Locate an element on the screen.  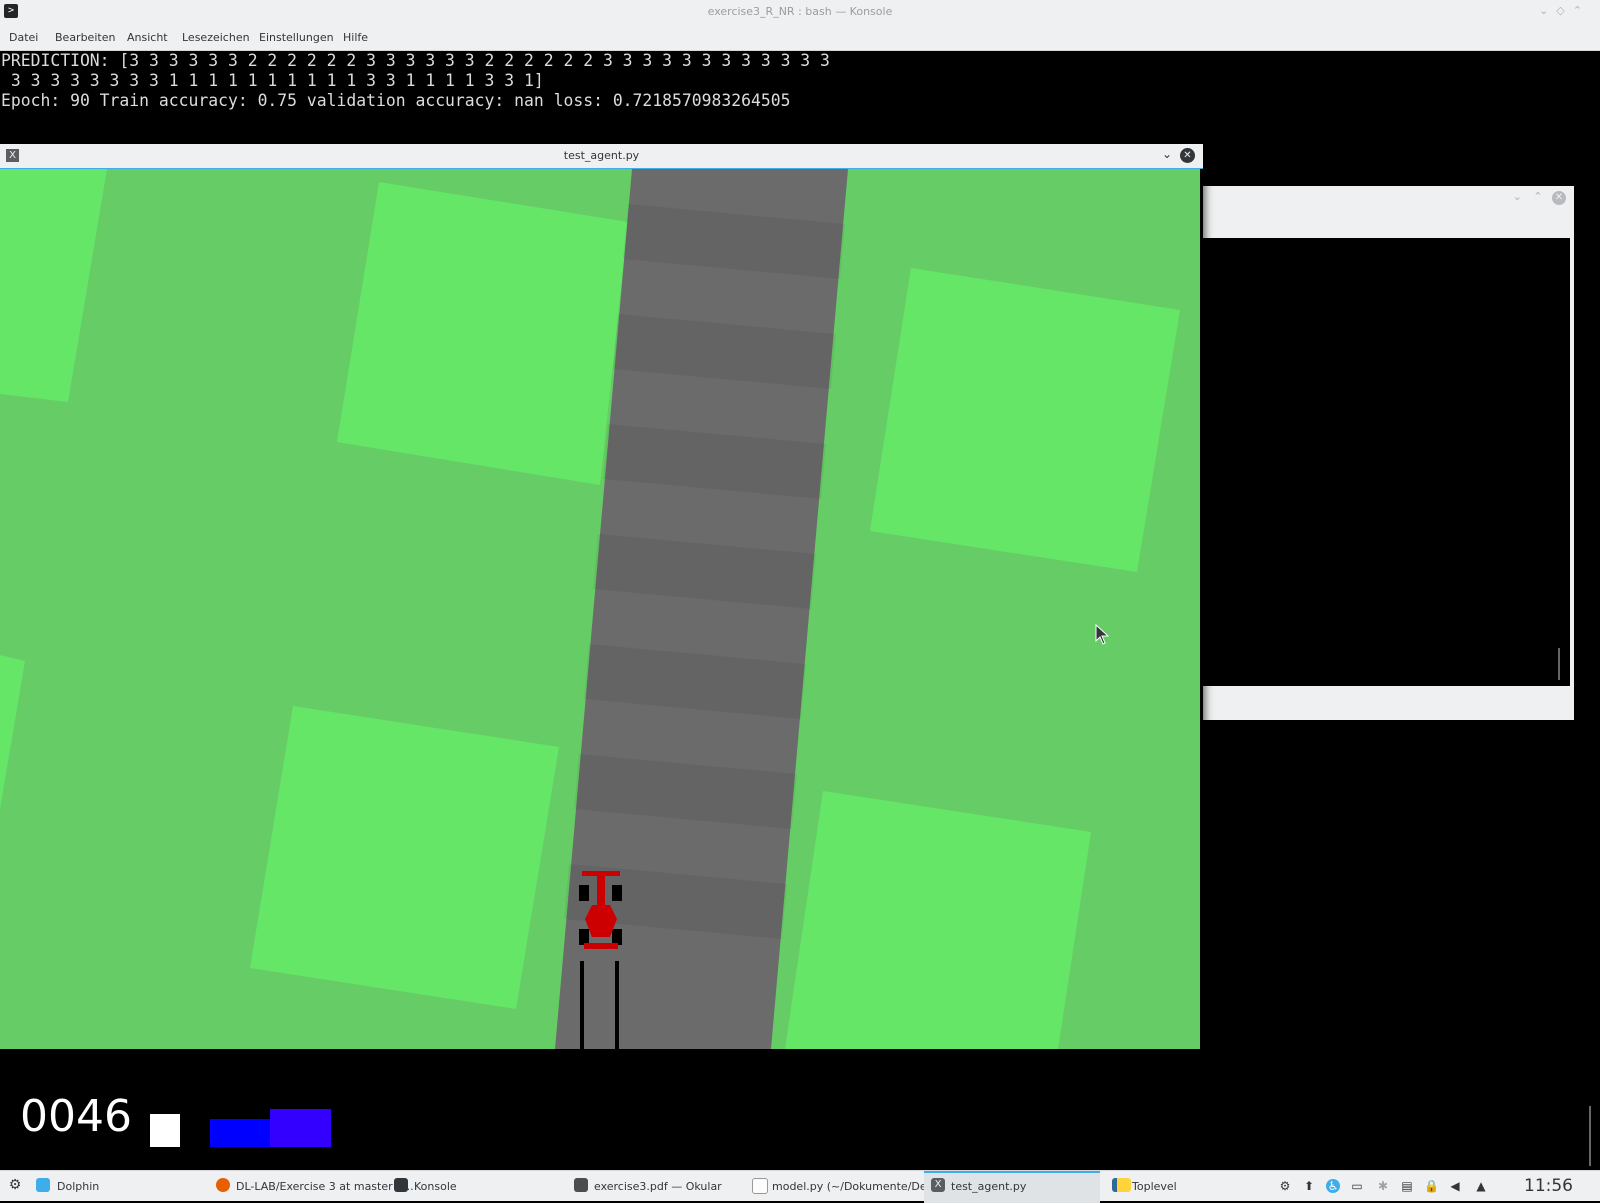
folder-icon is located at coordinates (43, 1185).